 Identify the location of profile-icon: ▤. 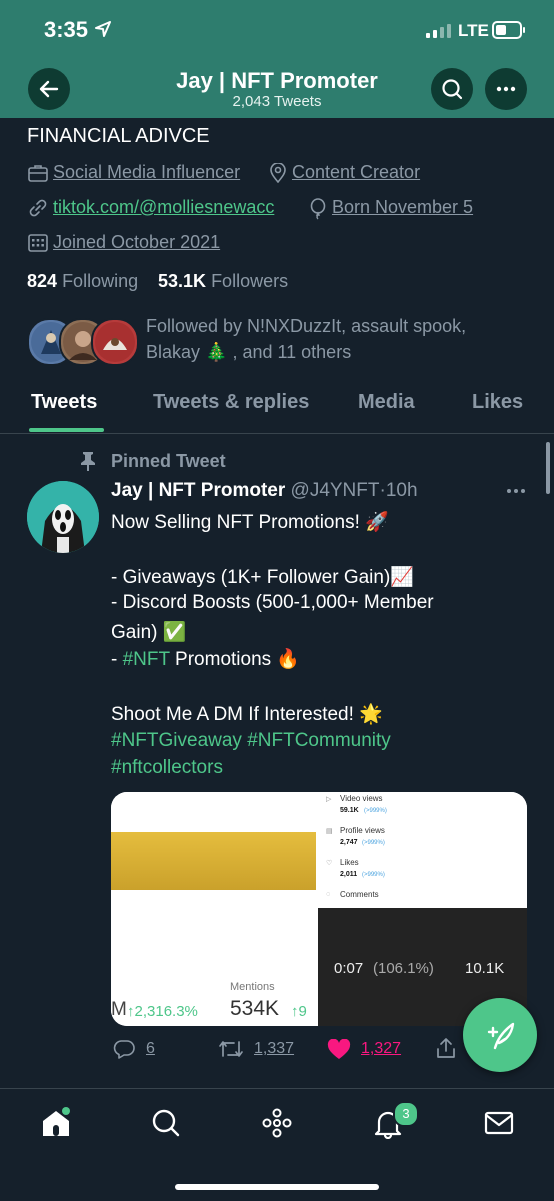
(329, 831).